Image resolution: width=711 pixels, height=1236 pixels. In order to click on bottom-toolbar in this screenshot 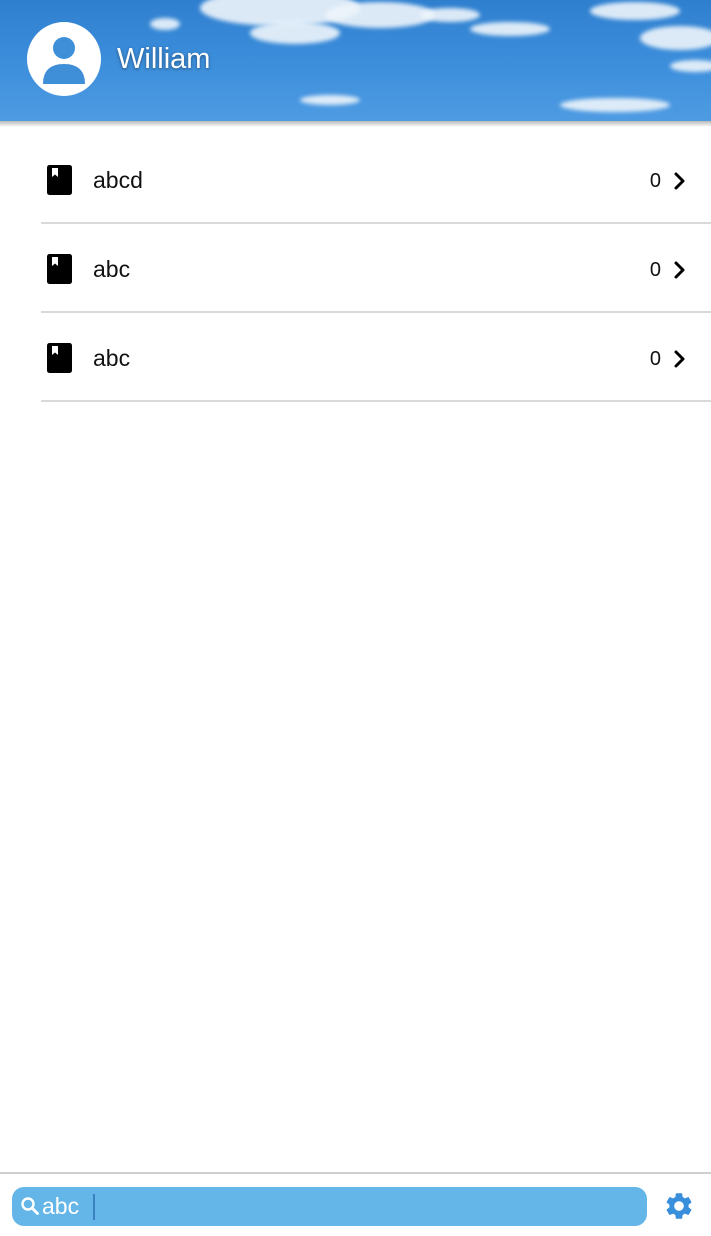, I will do `click(355, 1204)`.